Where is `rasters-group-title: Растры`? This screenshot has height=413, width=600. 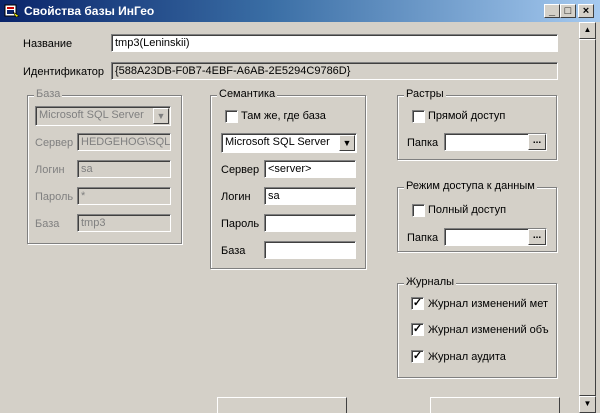 rasters-group-title: Растры is located at coordinates (425, 94).